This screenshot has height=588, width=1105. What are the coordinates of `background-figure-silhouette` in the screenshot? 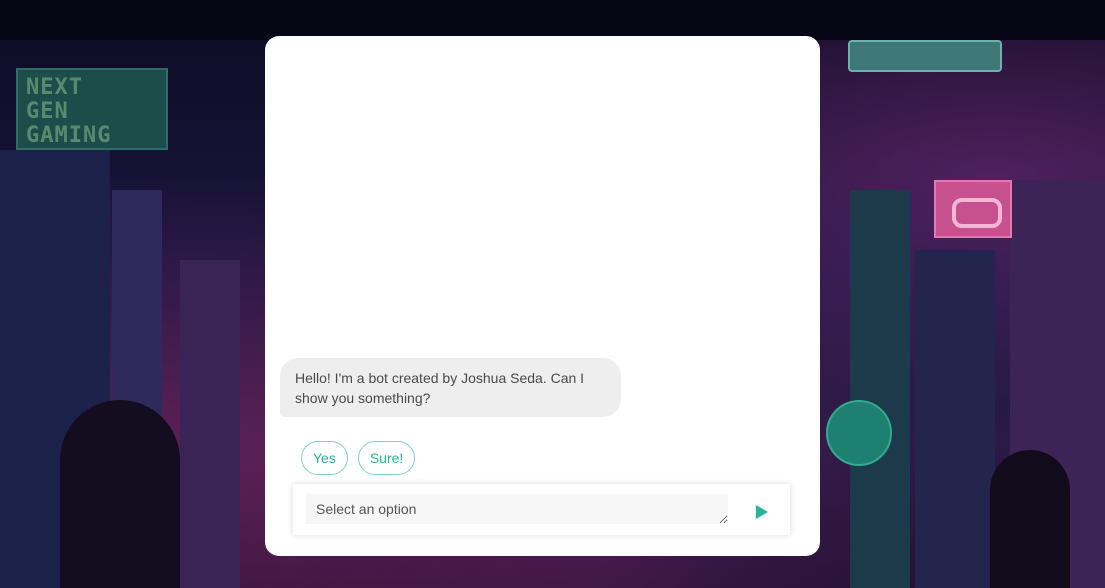 It's located at (120, 494).